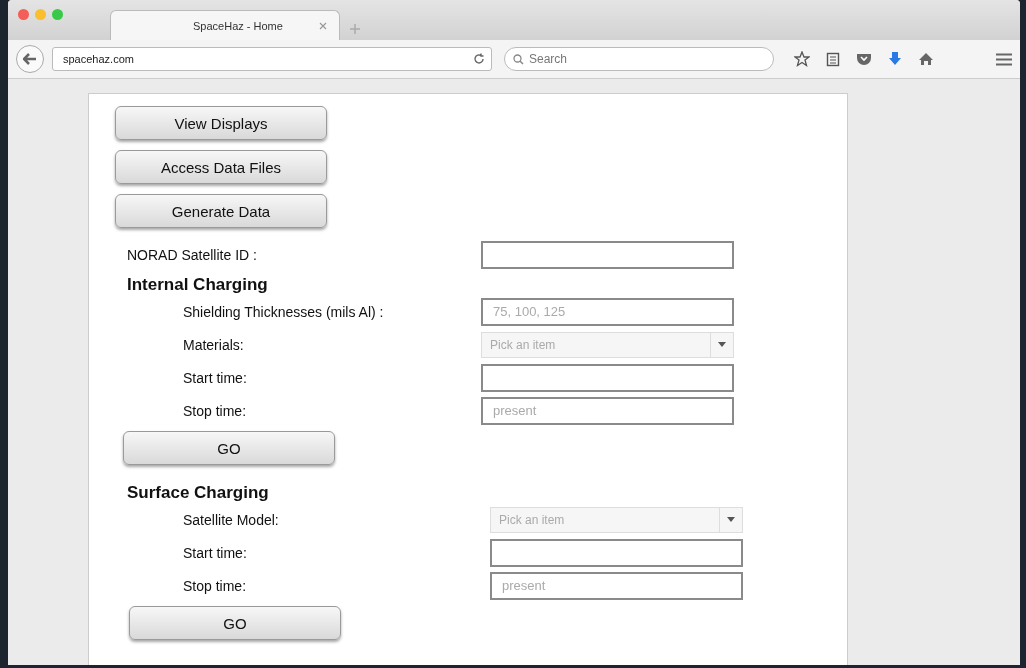 This screenshot has width=1026, height=668. Describe the element at coordinates (272, 59) in the screenshot. I see `address-bar: spacehaz.com` at that location.